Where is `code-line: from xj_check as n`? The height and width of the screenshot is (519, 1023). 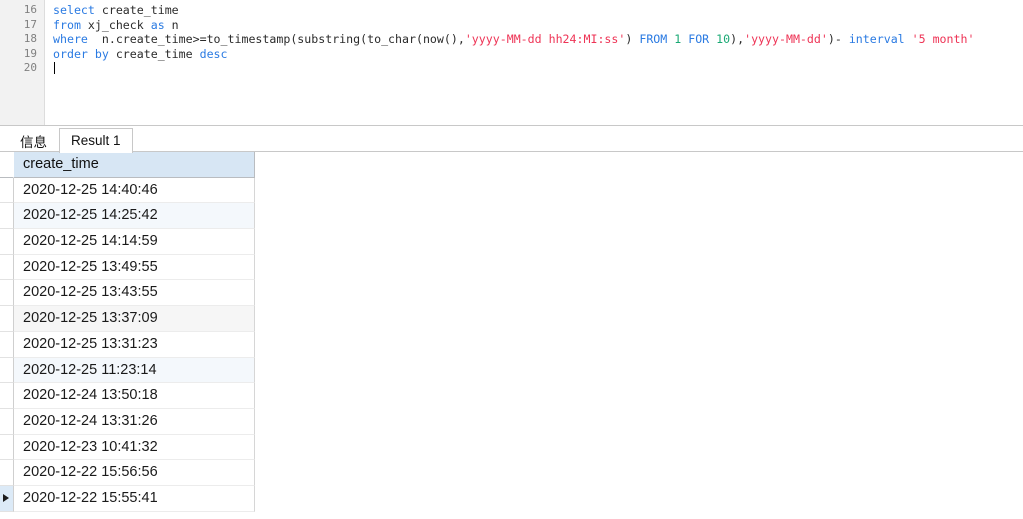
code-line: from xj_check as n is located at coordinates (538, 25).